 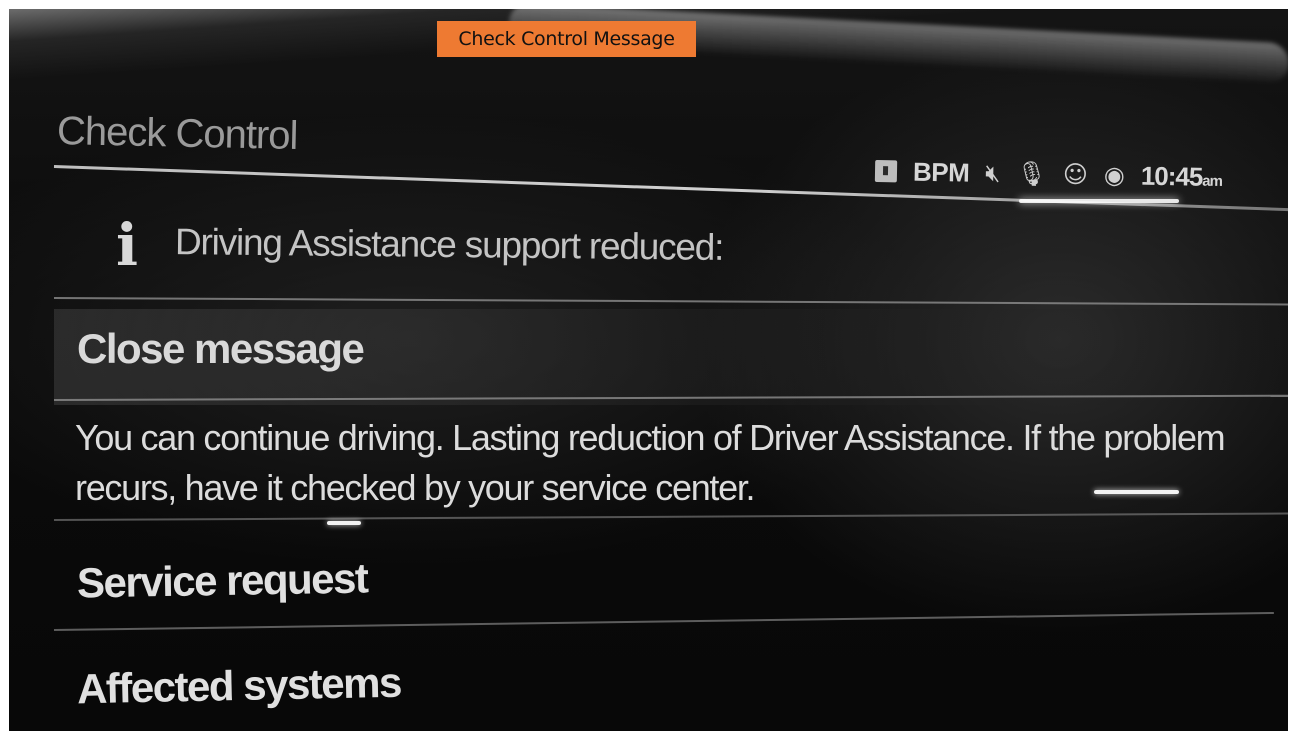 I want to click on clock: 10:45am, so click(x=1182, y=176).